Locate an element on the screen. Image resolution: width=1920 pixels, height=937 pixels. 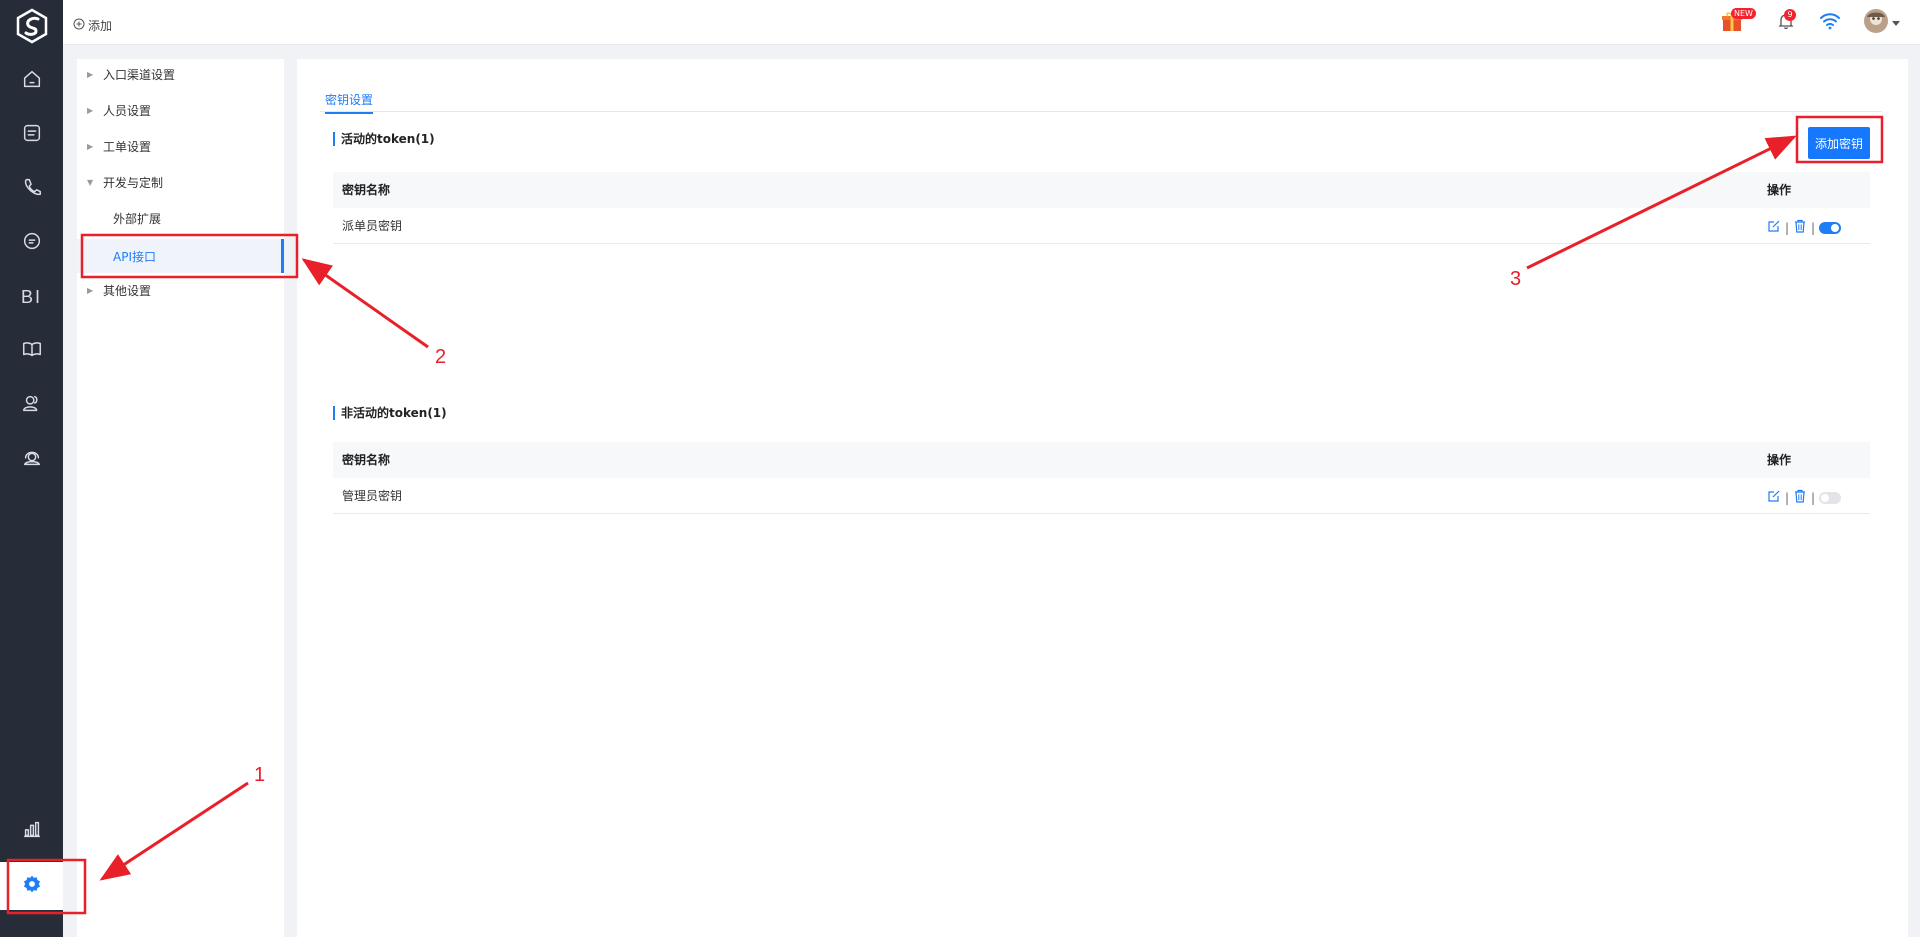
table-row: 派单员密钥 | | is located at coordinates (1101, 226).